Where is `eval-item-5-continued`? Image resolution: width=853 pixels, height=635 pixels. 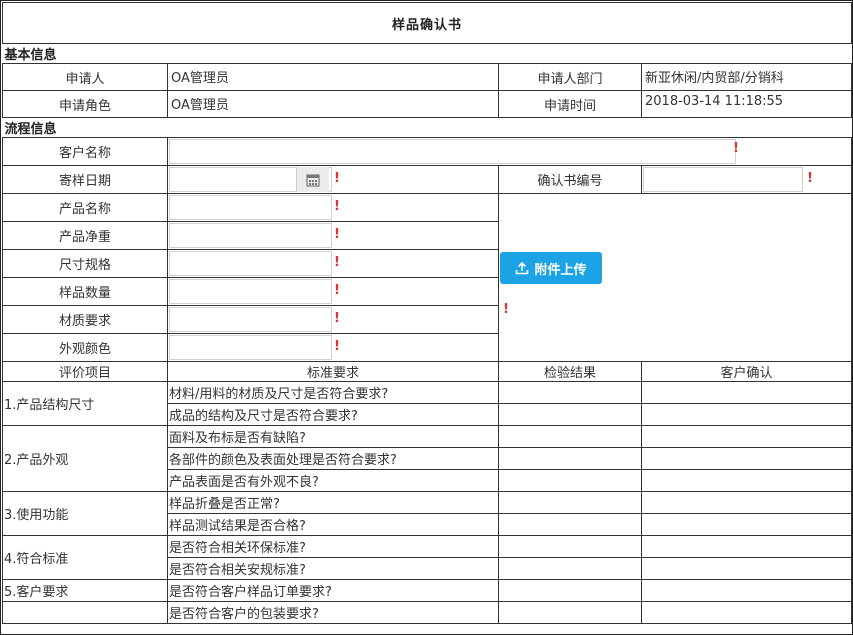
eval-item-5-continued is located at coordinates (85, 612).